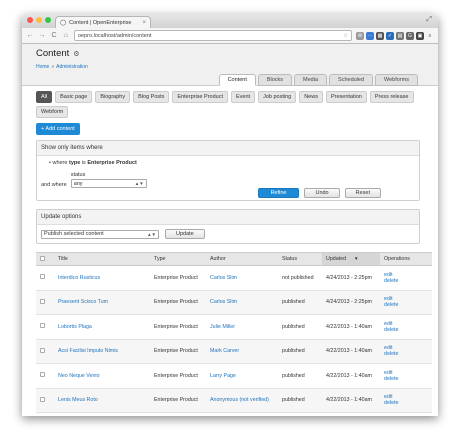  I want to click on content-title-link: Praesent Scisco Tum, so click(83, 302).